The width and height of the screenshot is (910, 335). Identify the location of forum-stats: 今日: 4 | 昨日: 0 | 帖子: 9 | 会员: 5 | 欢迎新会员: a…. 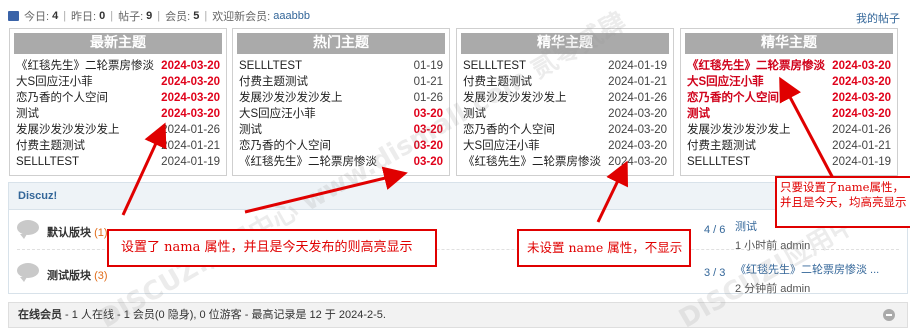
(159, 16).